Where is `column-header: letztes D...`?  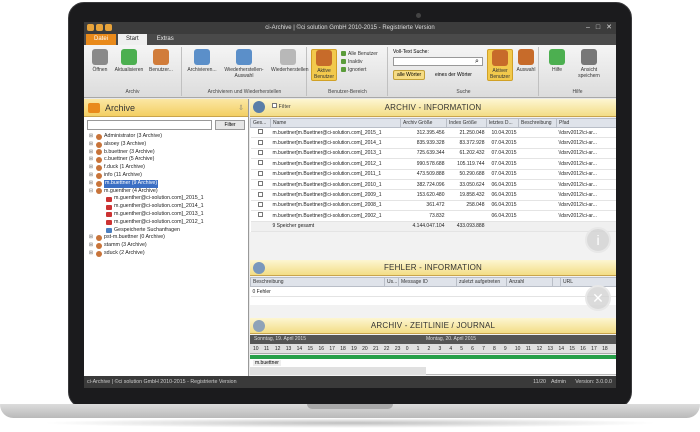
column-header: letztes D... is located at coordinates (502, 123).